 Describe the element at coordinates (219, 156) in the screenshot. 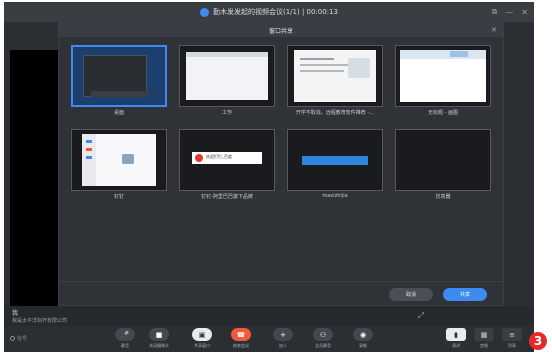

I see `tile-mini-caption: 欢迎钉钉_百度` at that location.